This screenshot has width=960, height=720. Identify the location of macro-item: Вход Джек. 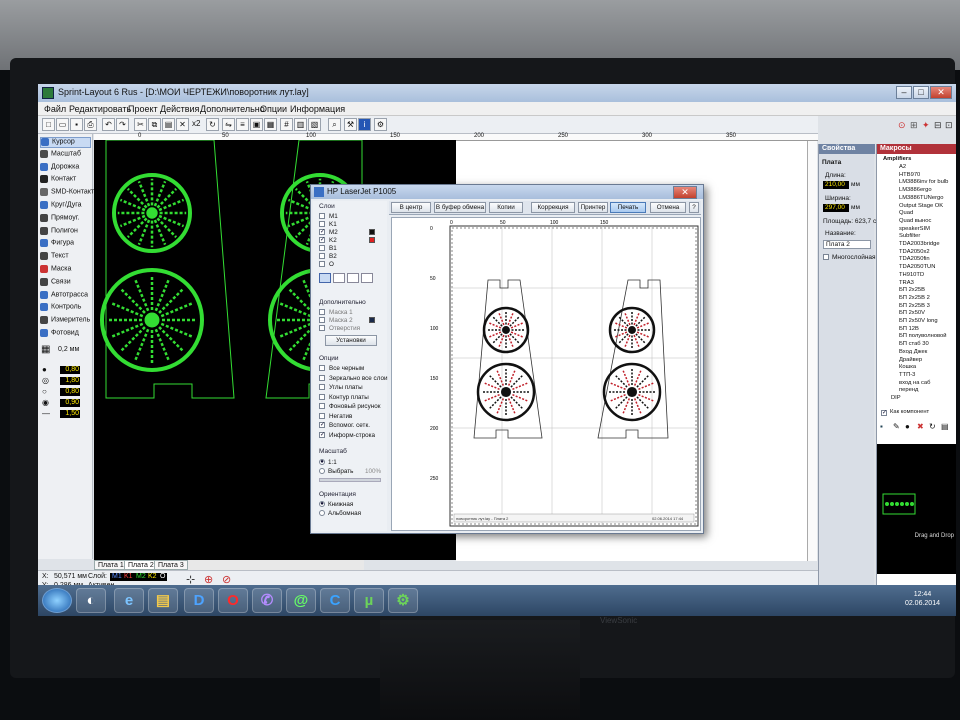
(913, 353).